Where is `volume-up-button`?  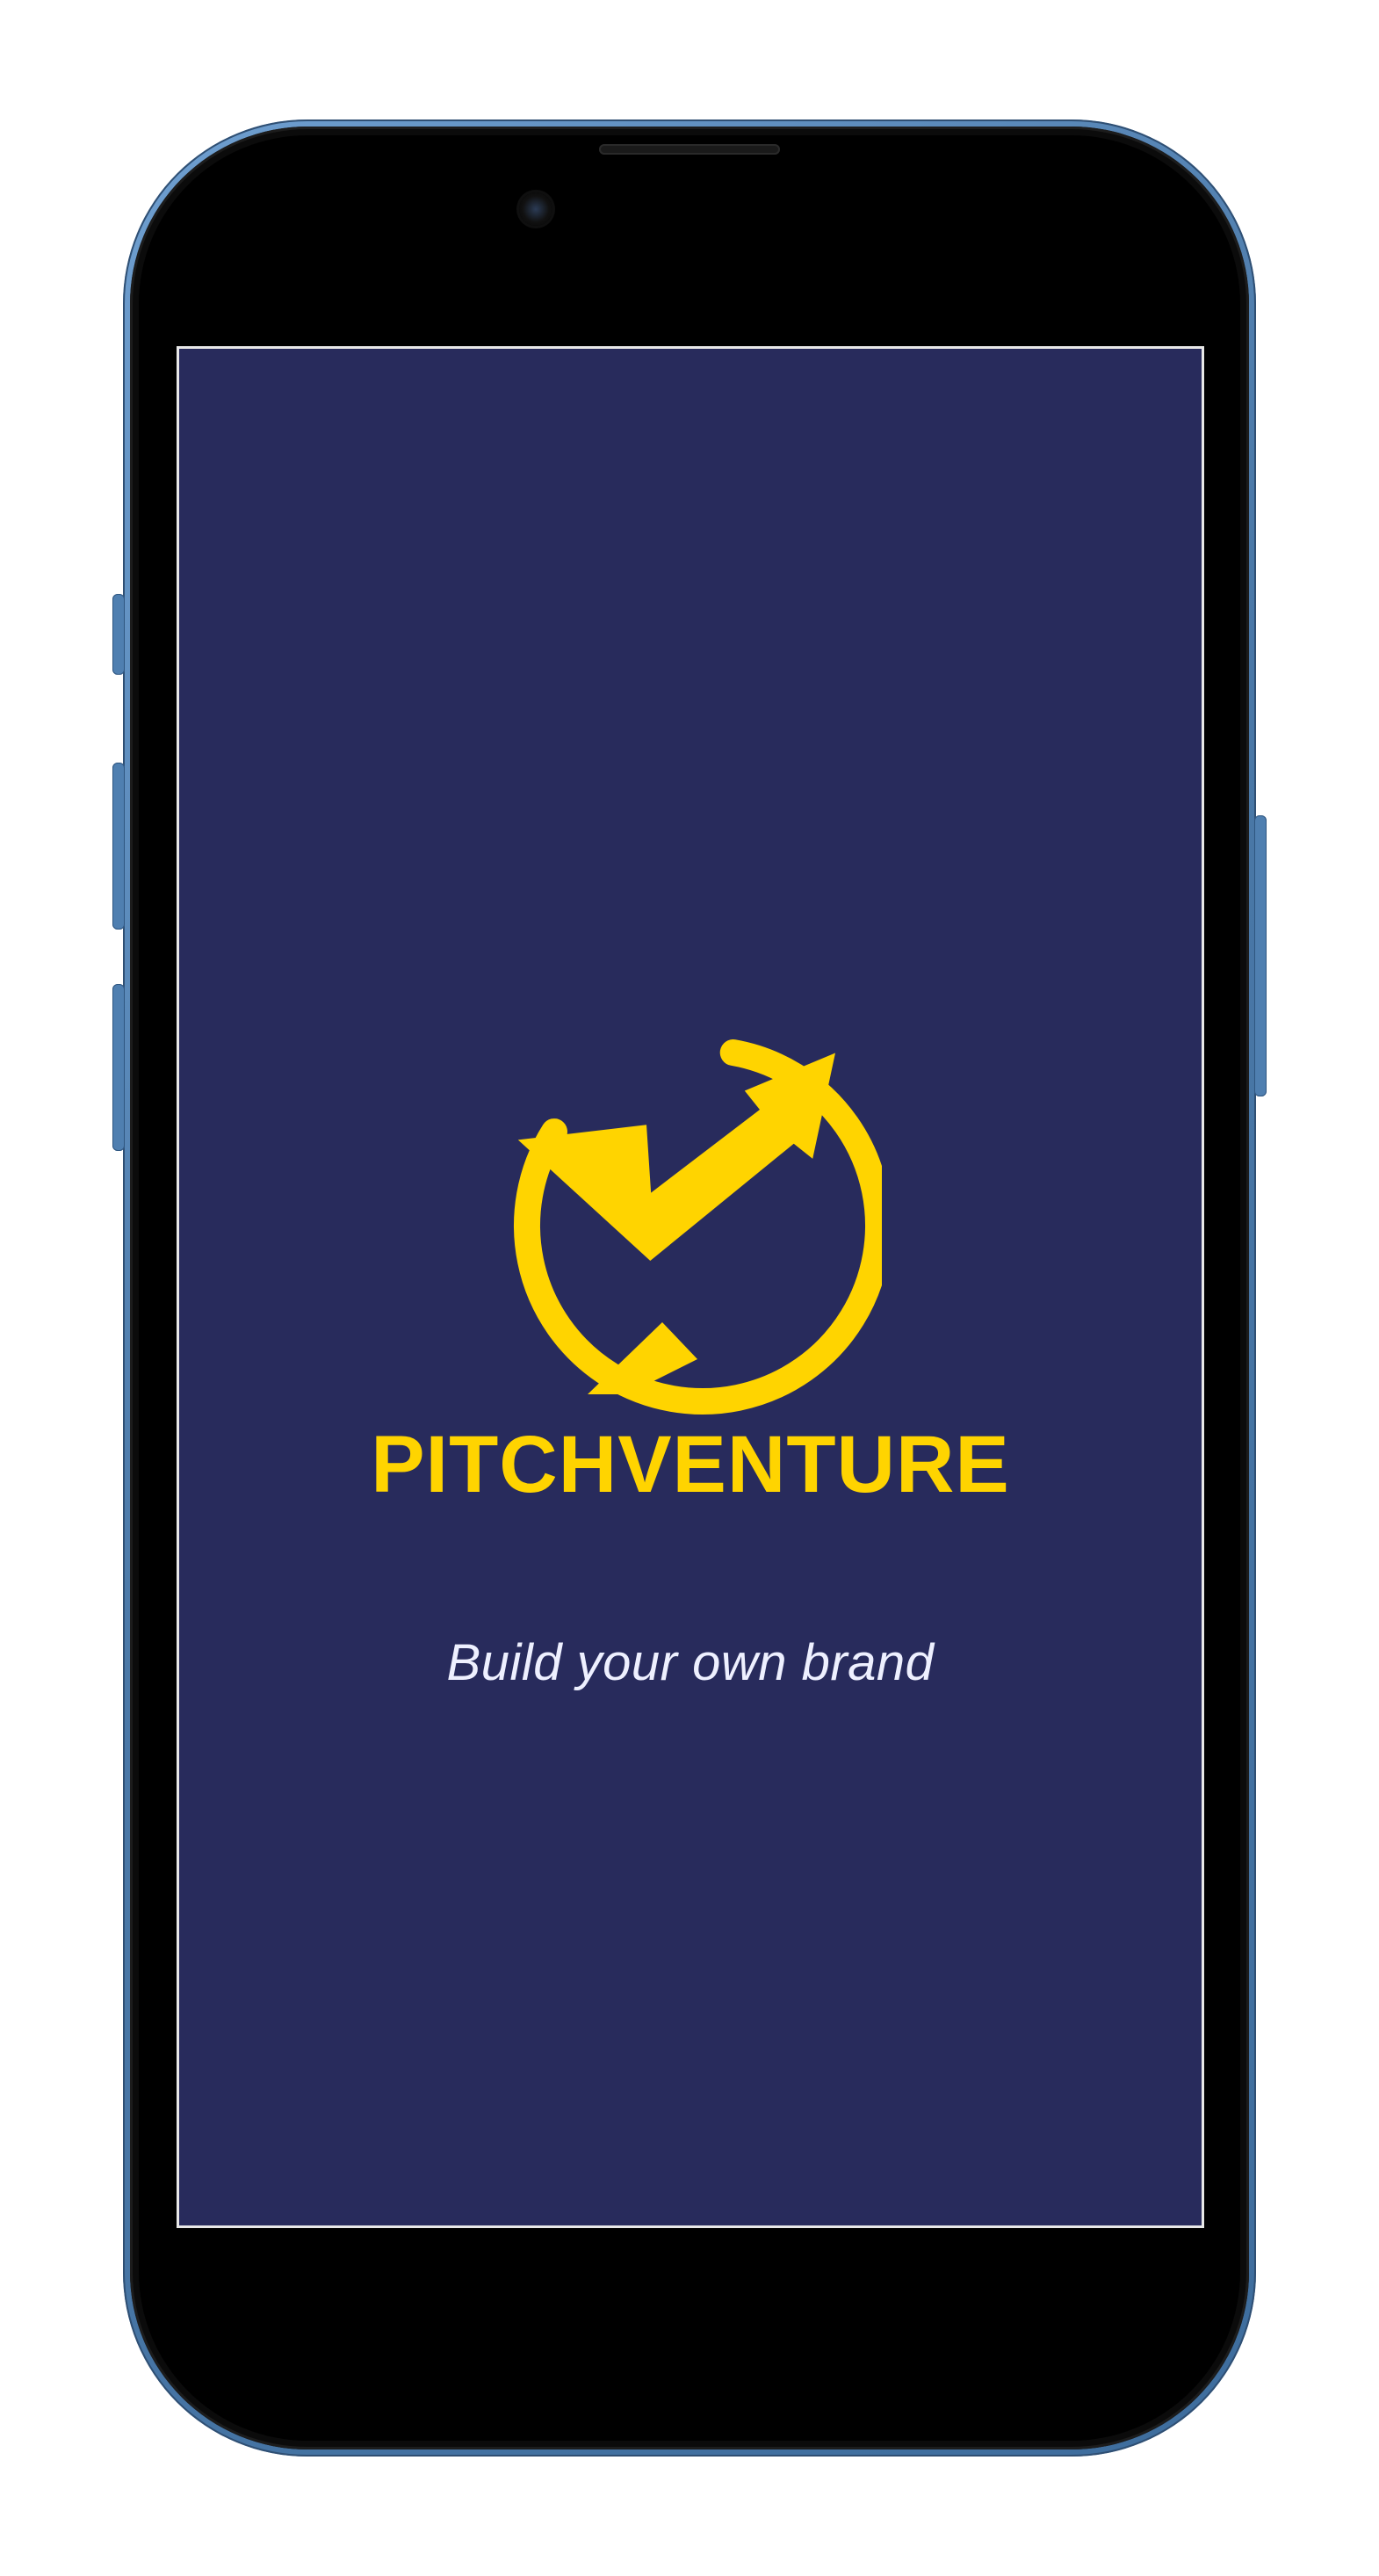 volume-up-button is located at coordinates (118, 846).